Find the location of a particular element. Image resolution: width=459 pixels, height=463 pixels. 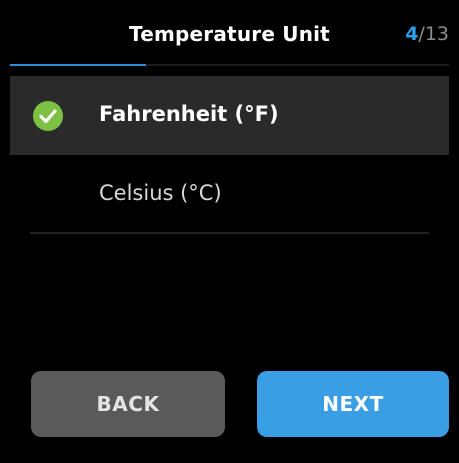

option-label: Fahrenheit (°F) is located at coordinates (189, 114).